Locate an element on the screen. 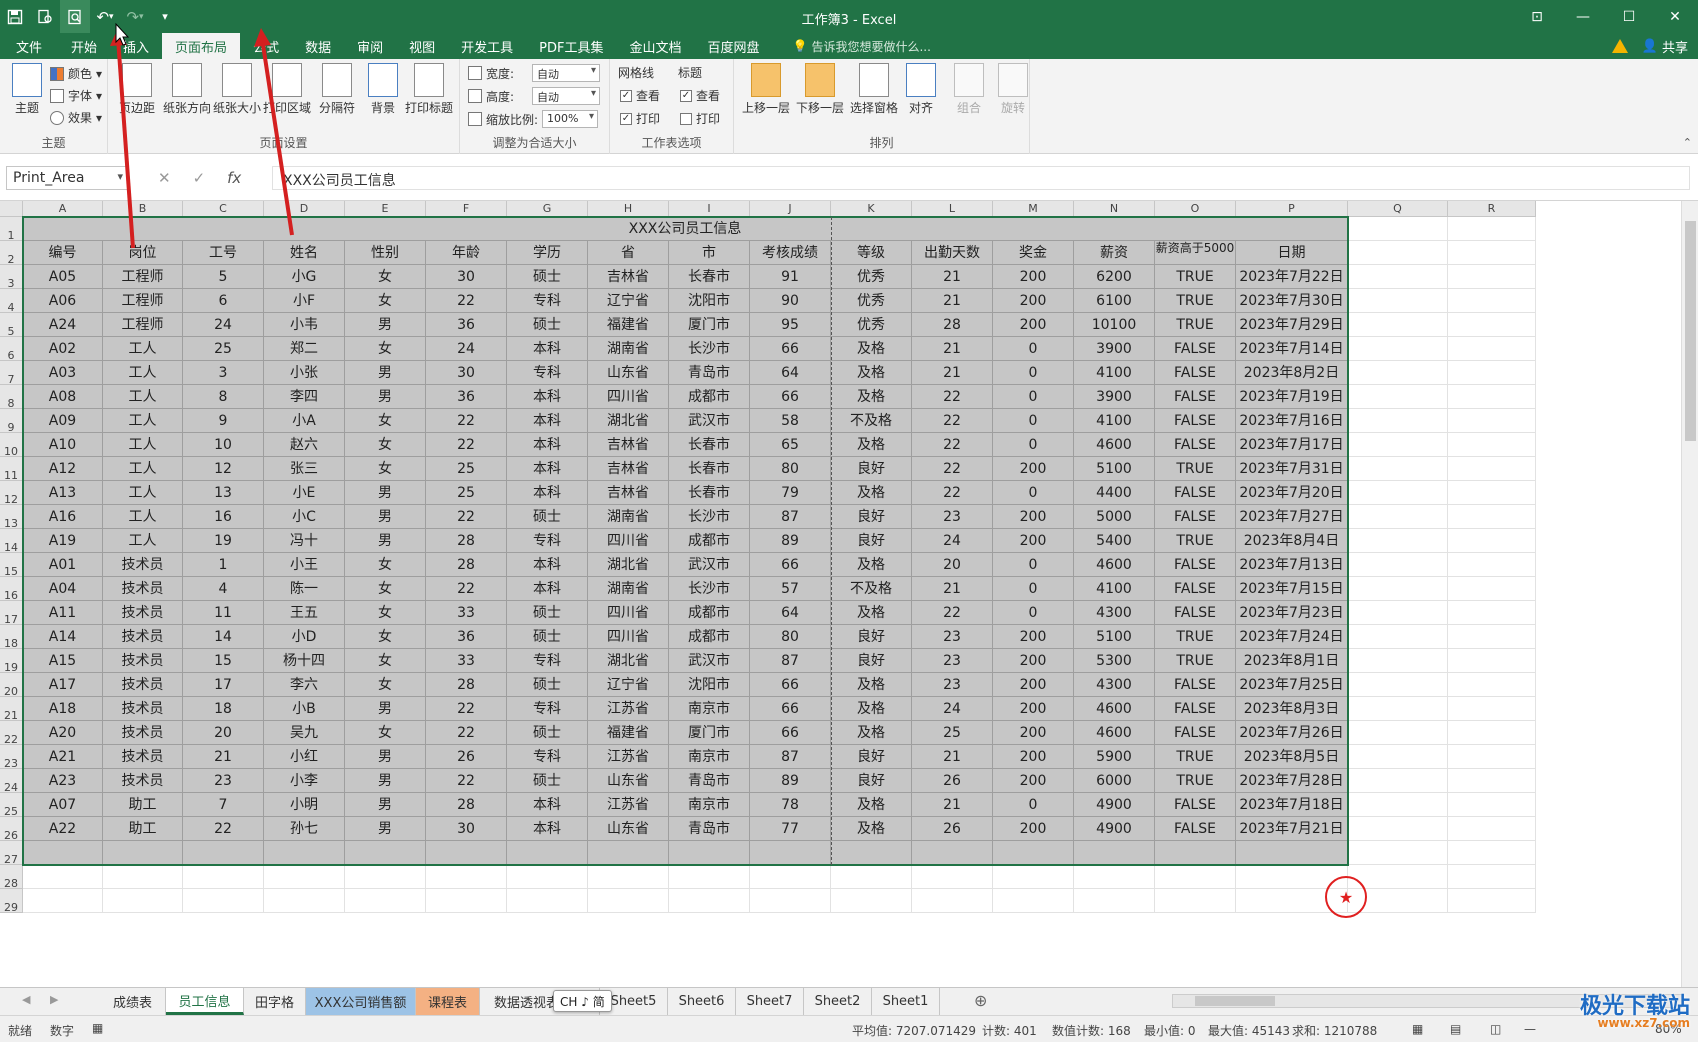 The height and width of the screenshot is (1042, 1698). table-cell: 郑二 is located at coordinates (304, 349).